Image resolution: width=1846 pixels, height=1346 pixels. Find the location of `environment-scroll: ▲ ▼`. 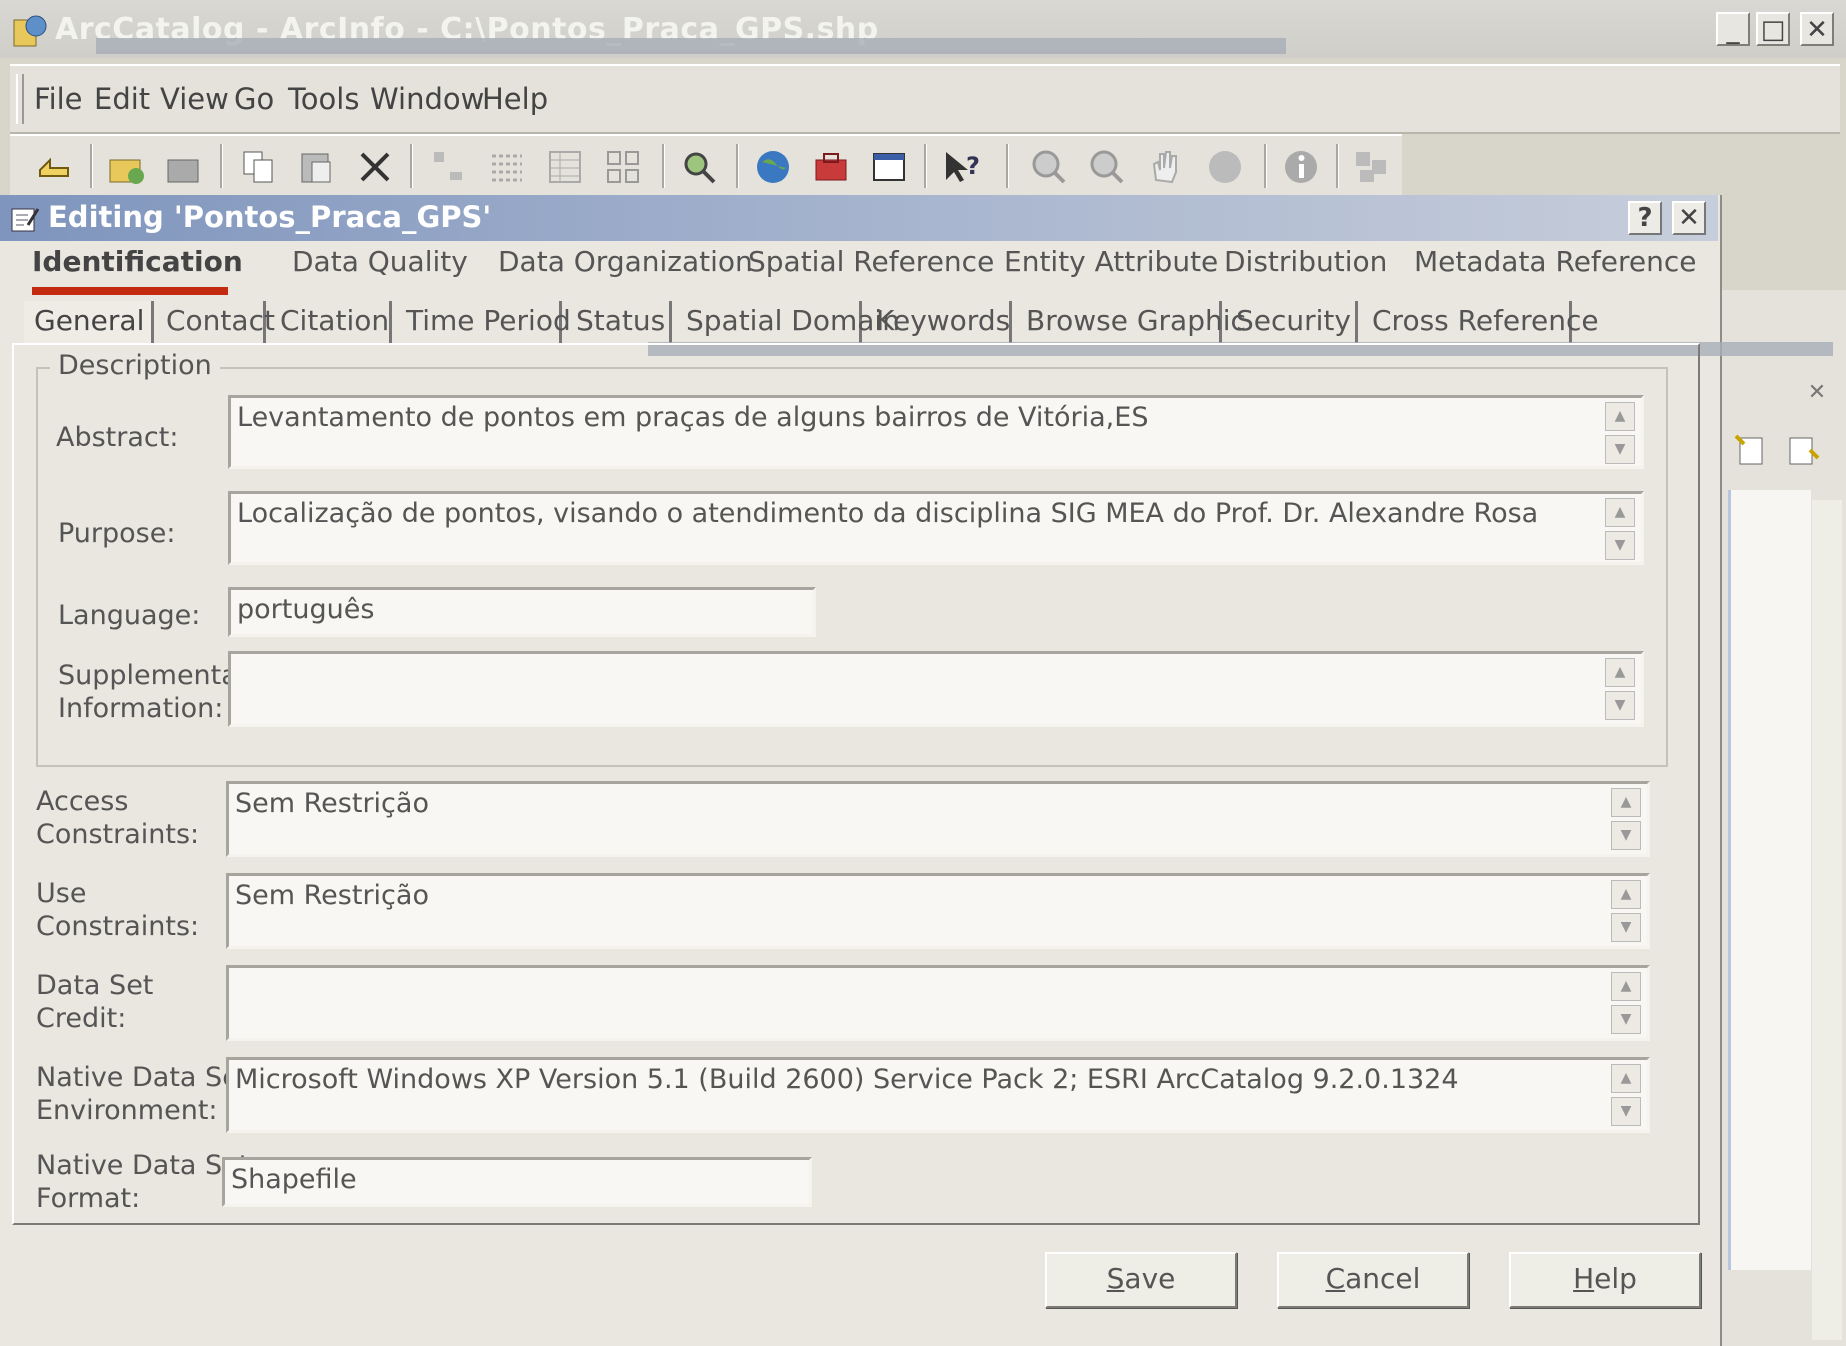

environment-scroll: ▲ ▼ is located at coordinates (1626, 1095).